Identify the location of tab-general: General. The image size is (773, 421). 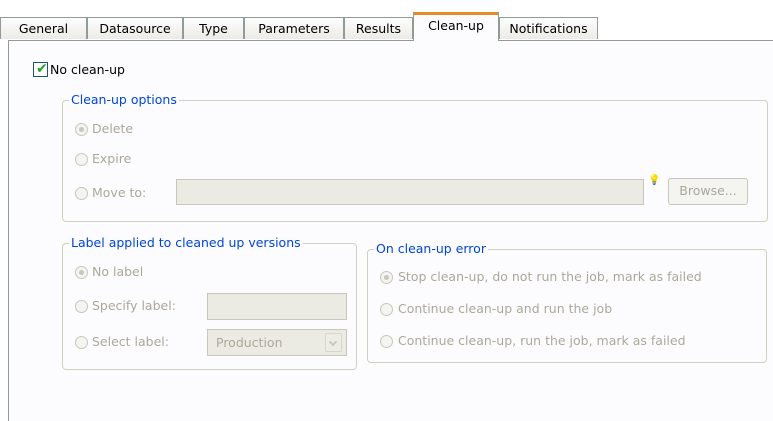
(43, 28).